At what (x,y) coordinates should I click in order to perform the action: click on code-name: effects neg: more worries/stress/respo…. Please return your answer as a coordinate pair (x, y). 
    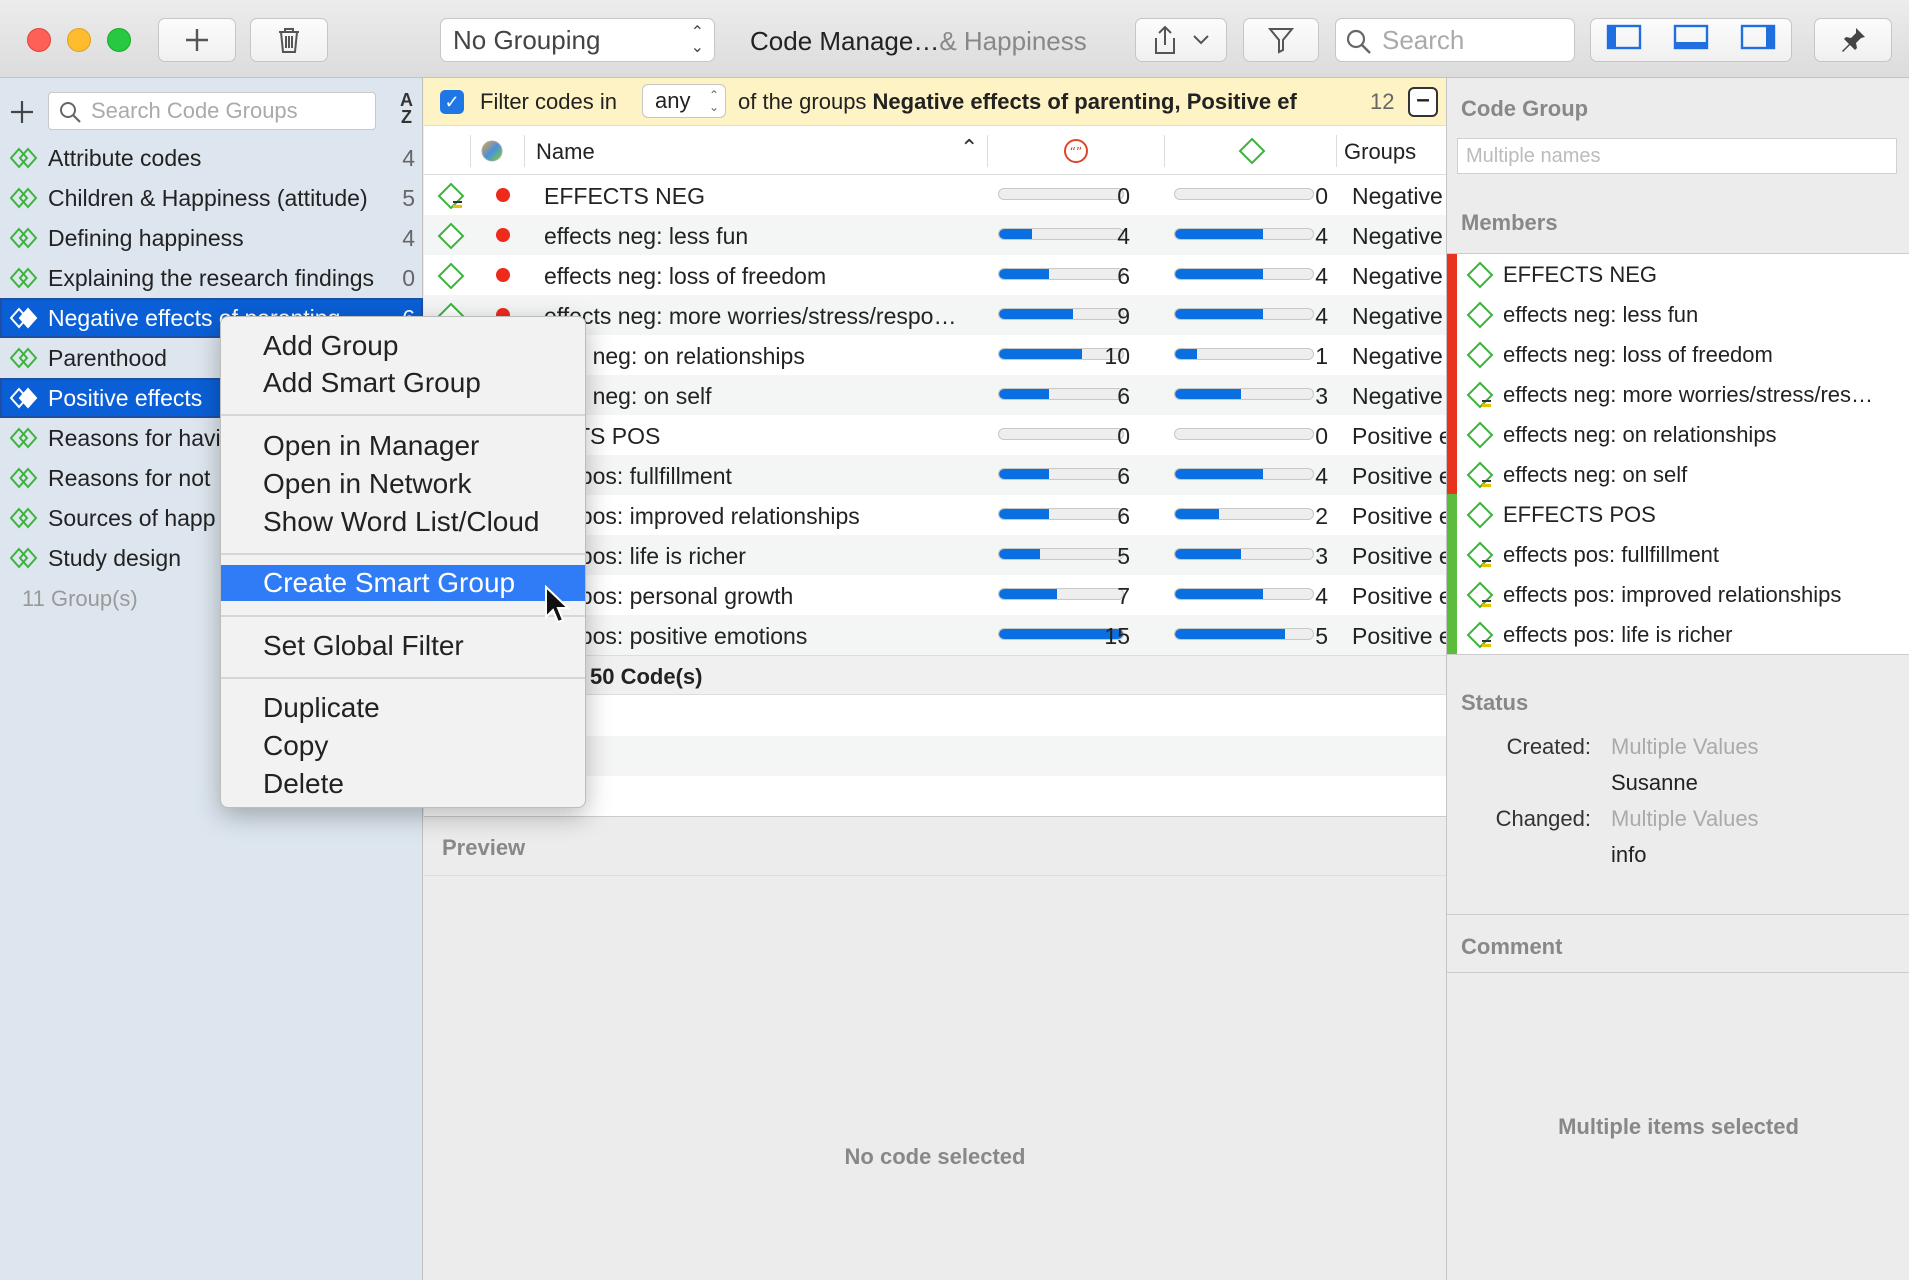
    Looking at the image, I should click on (750, 316).